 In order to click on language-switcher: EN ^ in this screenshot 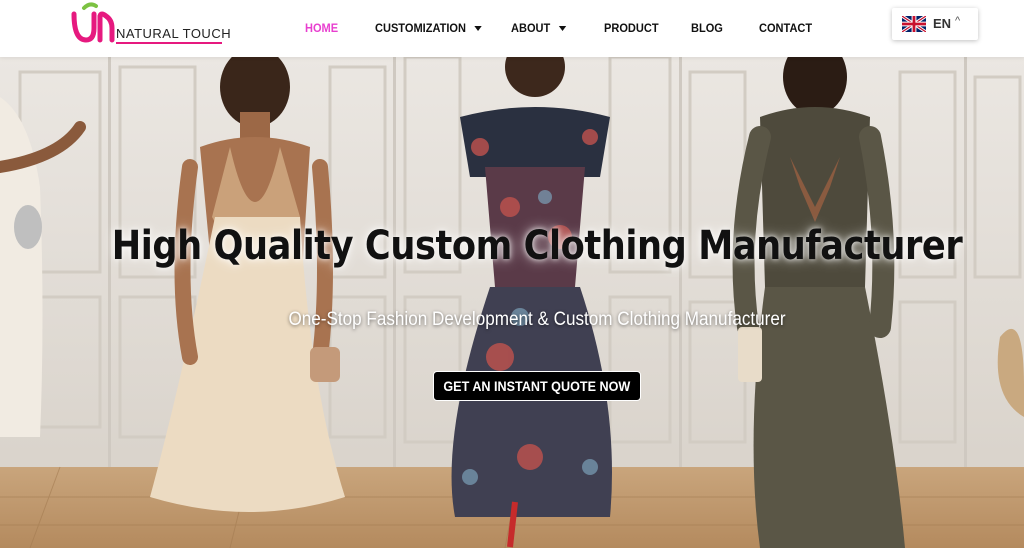, I will do `click(935, 24)`.